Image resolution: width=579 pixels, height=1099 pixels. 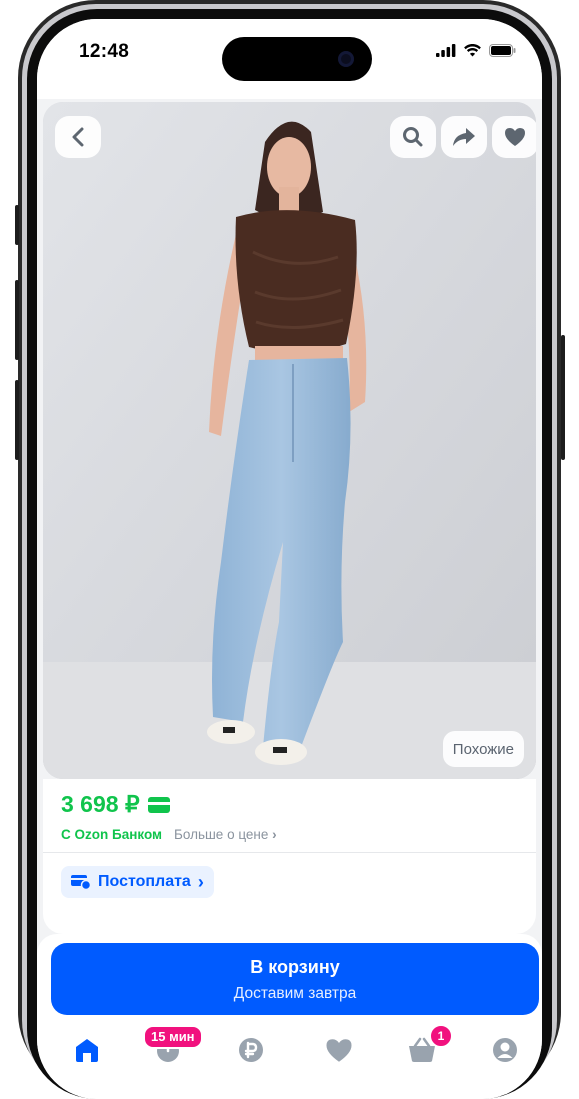 What do you see at coordinates (104, 51) in the screenshot?
I see `status-time: 12:48` at bounding box center [104, 51].